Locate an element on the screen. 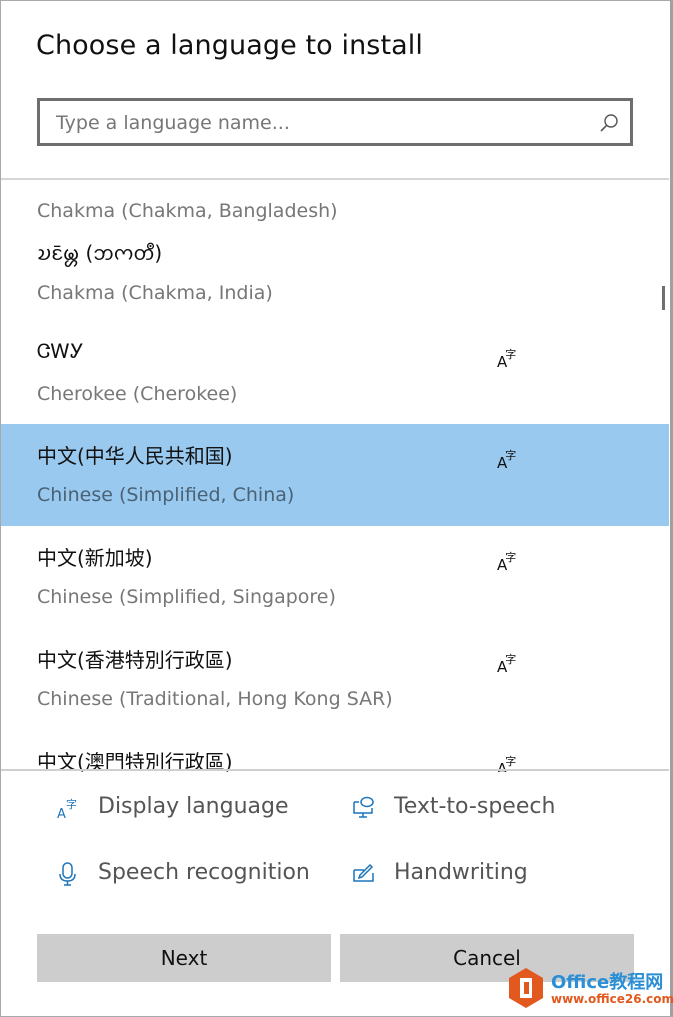 This screenshot has height=1017, width=673. language-english-name: Chakma (Chakma, Bangladesh) is located at coordinates (187, 211).